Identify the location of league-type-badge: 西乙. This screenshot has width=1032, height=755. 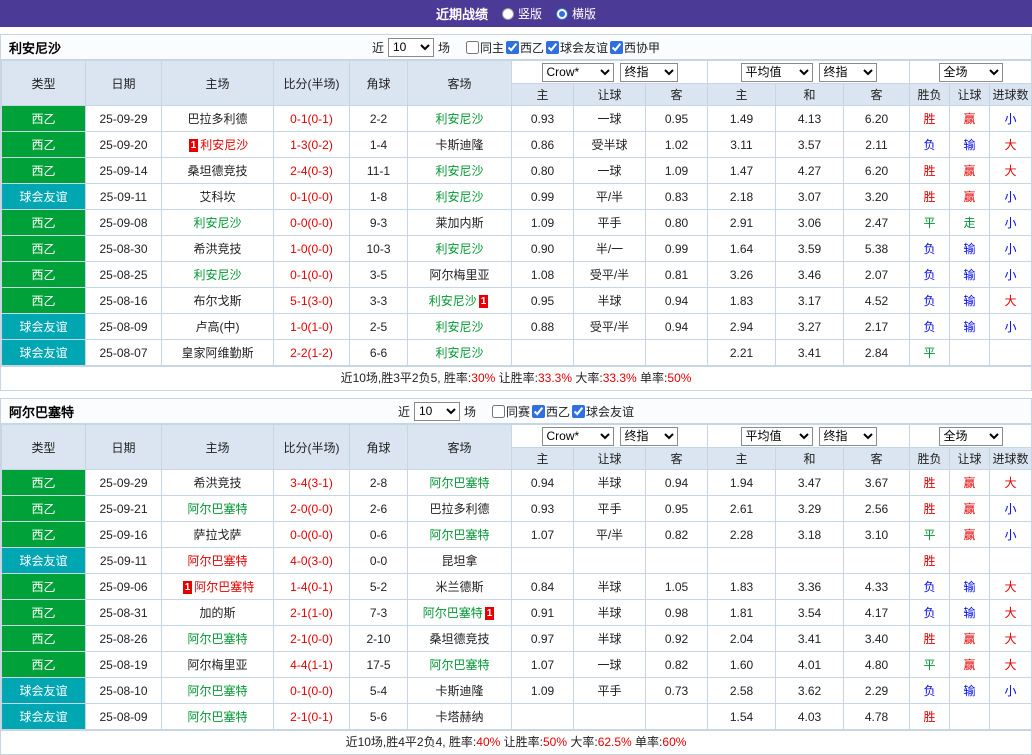
(43, 144).